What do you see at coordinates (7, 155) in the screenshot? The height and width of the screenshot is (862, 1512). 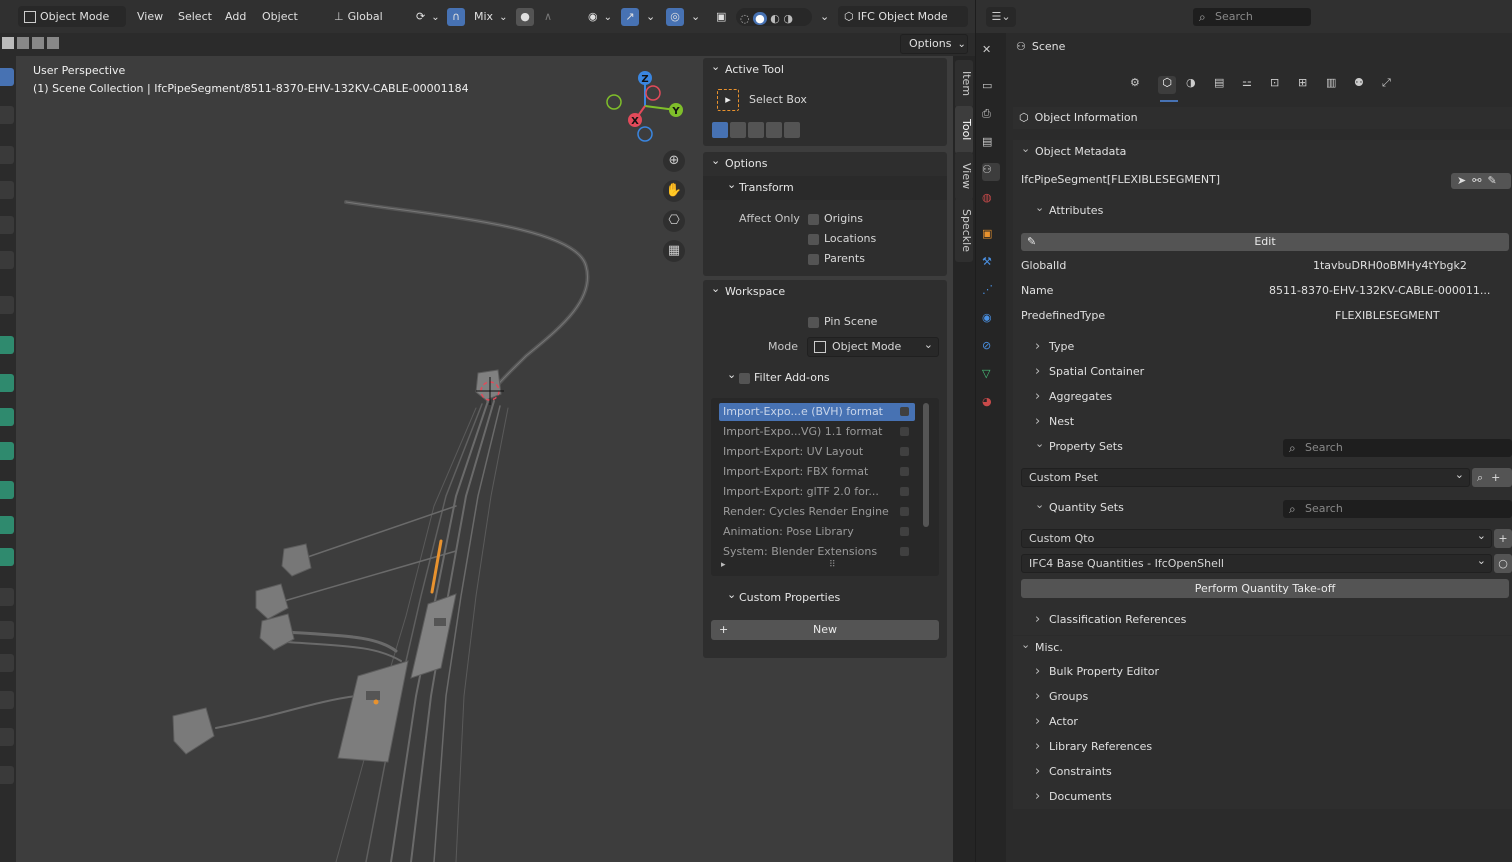 I see `move-tool-icon` at bounding box center [7, 155].